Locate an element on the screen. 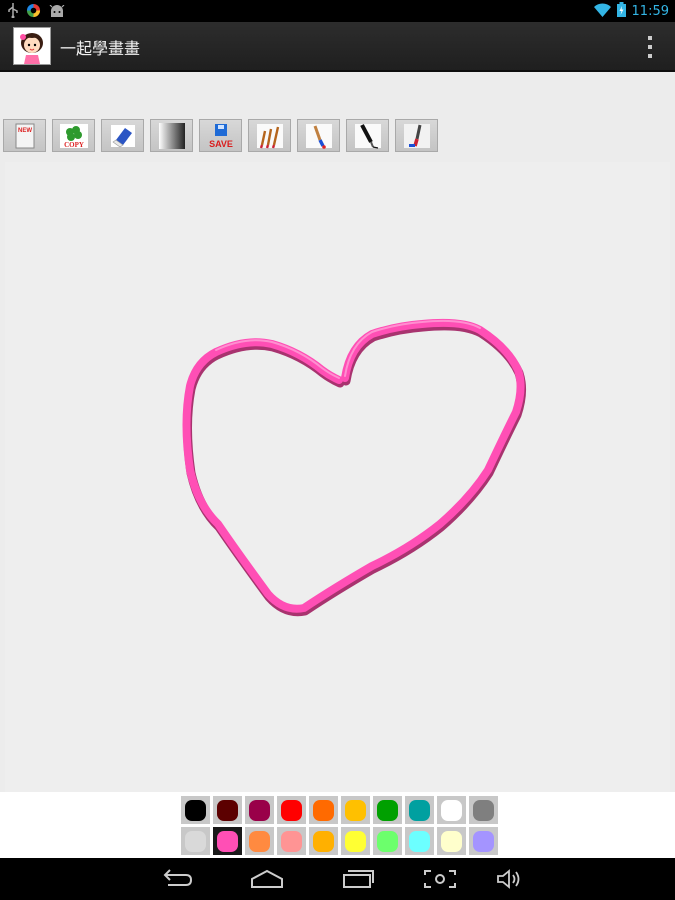 This screenshot has height=900, width=675. pen-icon is located at coordinates (367, 136).